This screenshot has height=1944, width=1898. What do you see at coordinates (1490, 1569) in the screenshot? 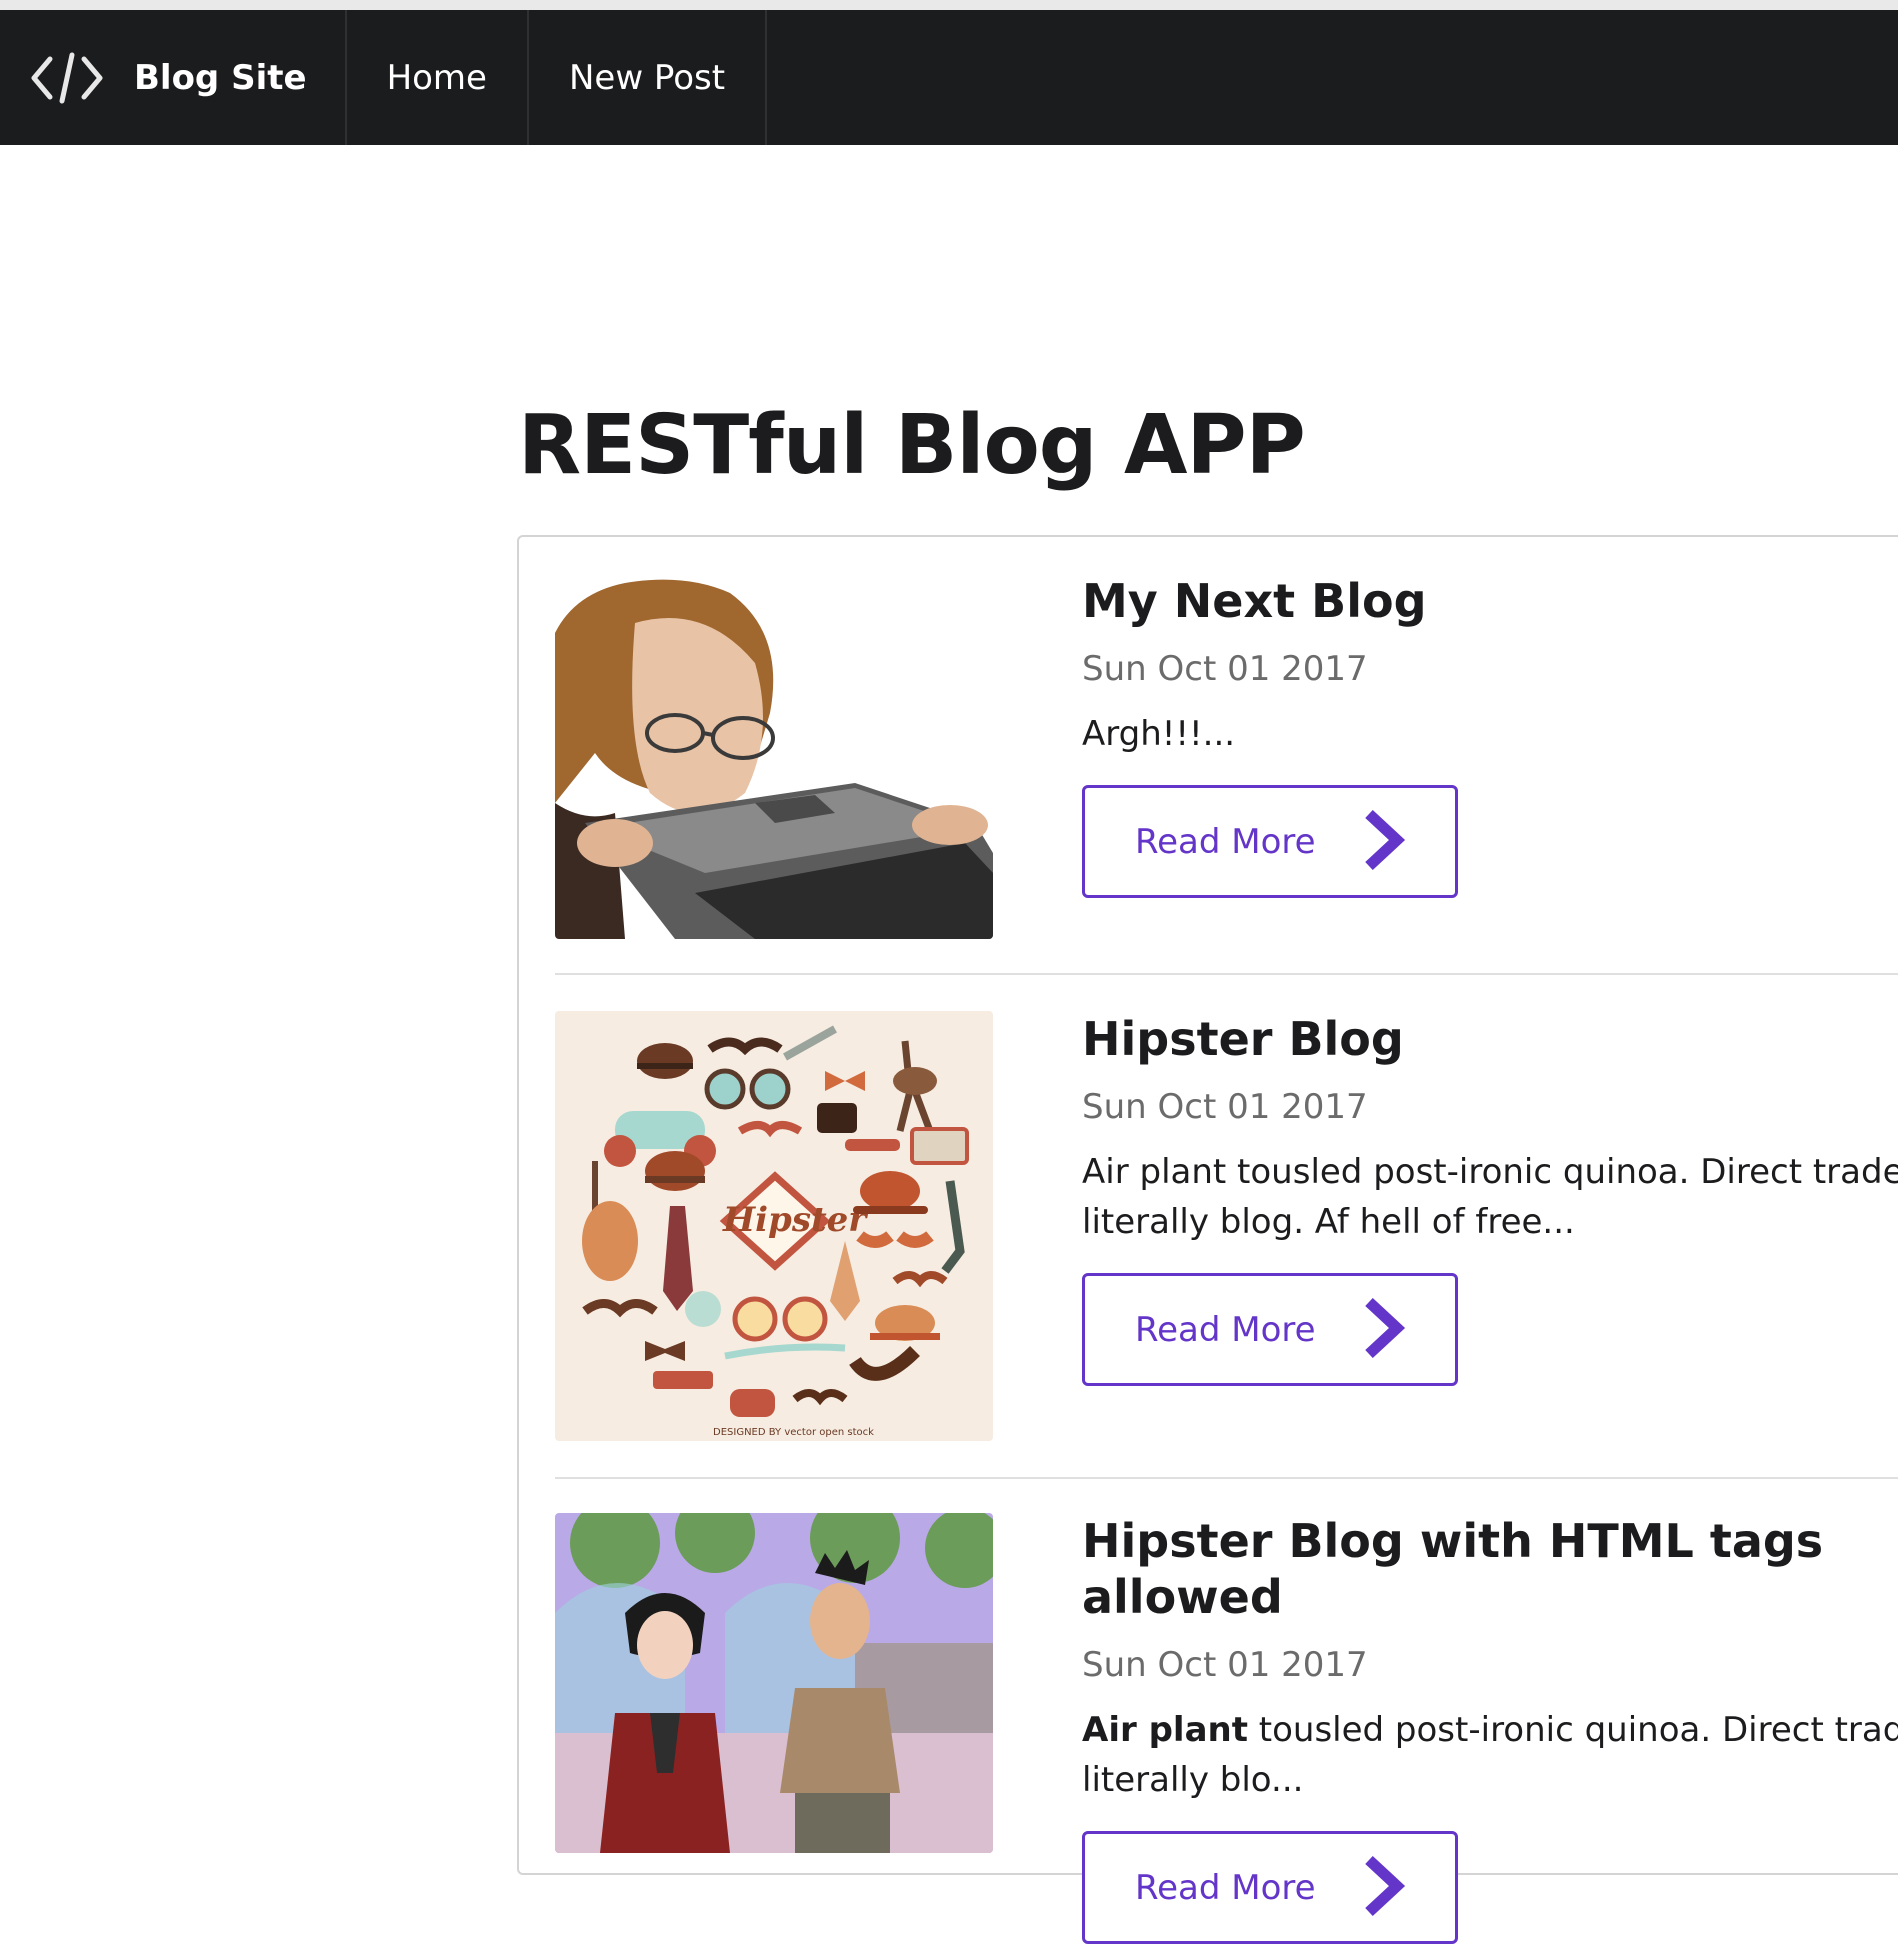
I see `post-title: Hipster Blog with HTML tags allowed` at bounding box center [1490, 1569].